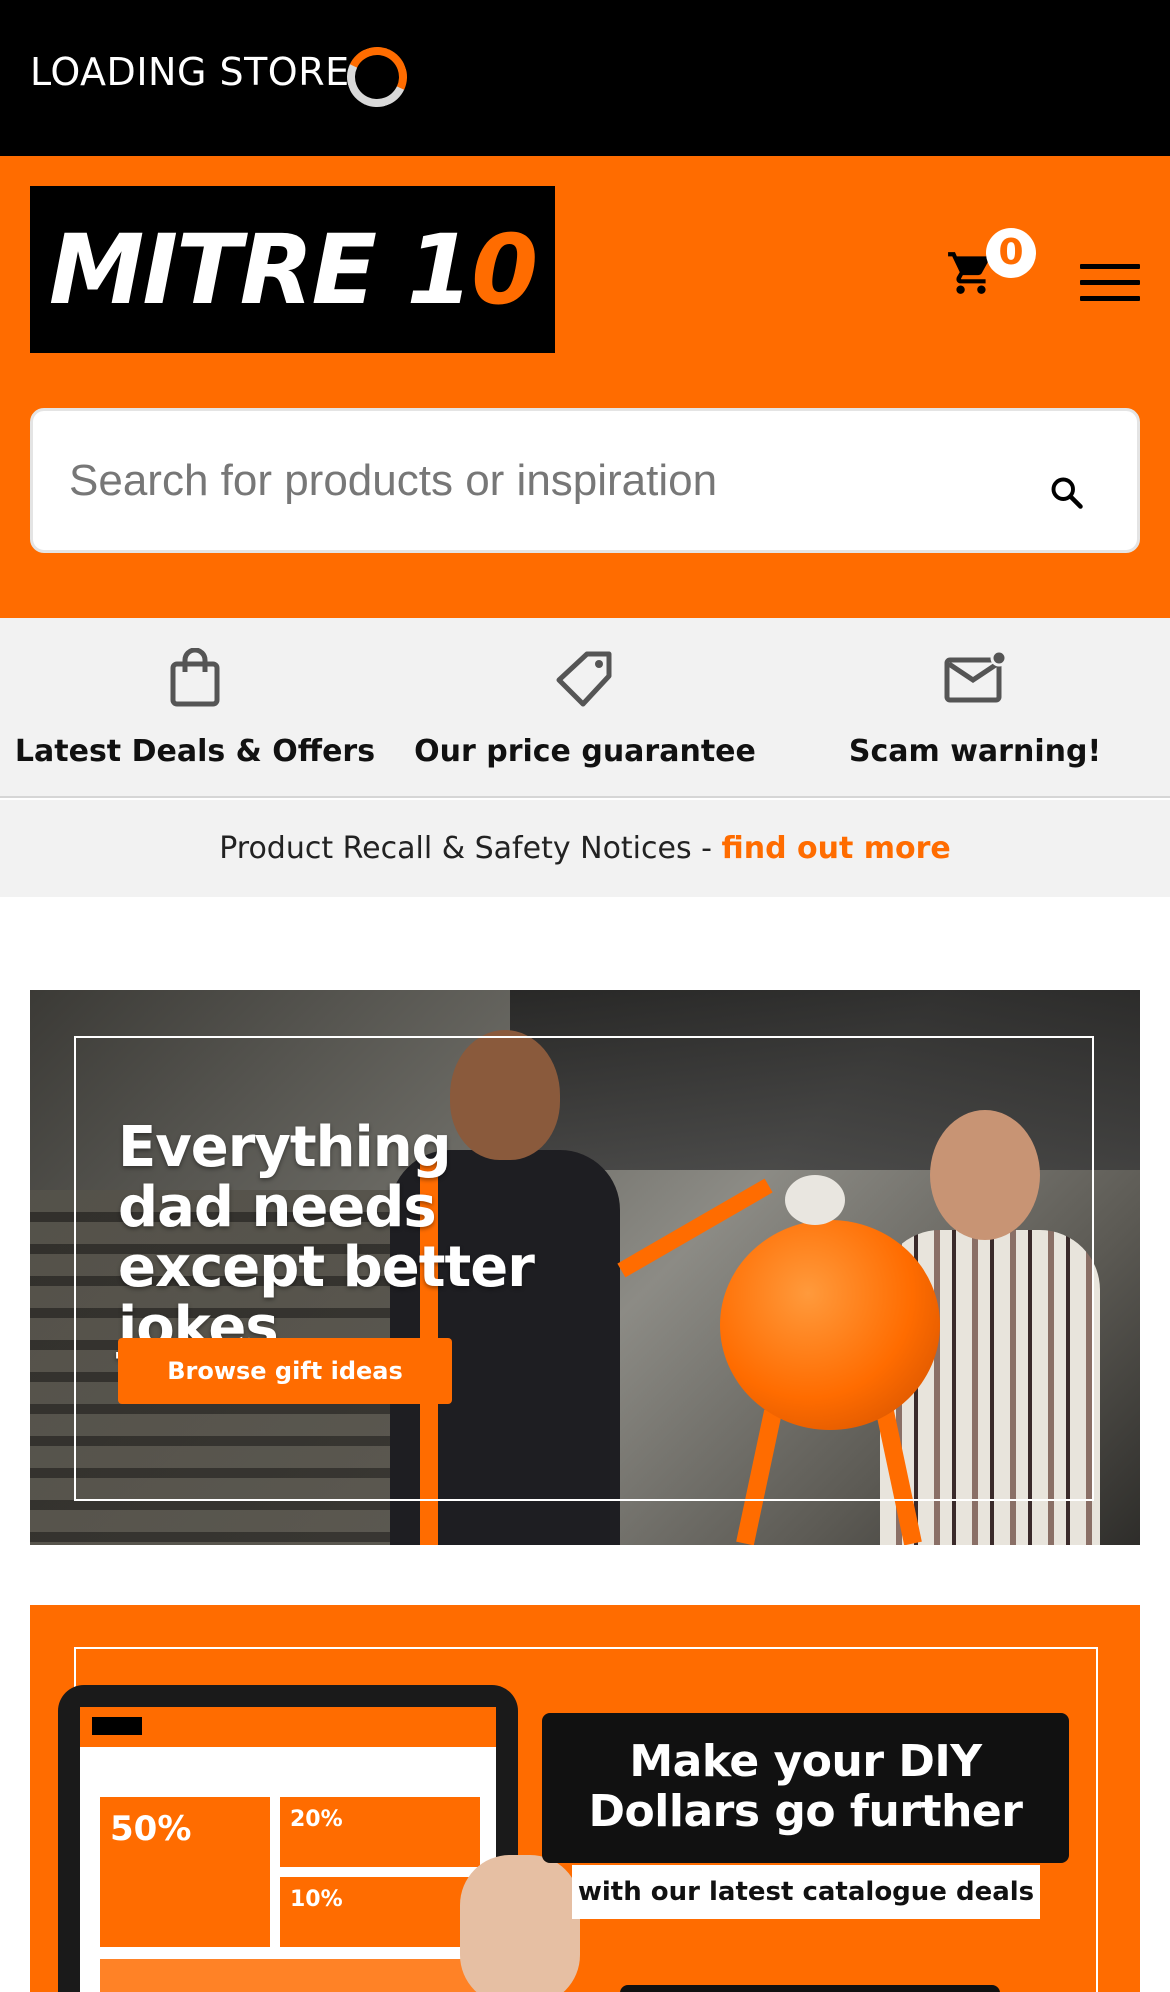 The width and height of the screenshot is (1170, 1992). What do you see at coordinates (520, 1923) in the screenshot?
I see `hand-image` at bounding box center [520, 1923].